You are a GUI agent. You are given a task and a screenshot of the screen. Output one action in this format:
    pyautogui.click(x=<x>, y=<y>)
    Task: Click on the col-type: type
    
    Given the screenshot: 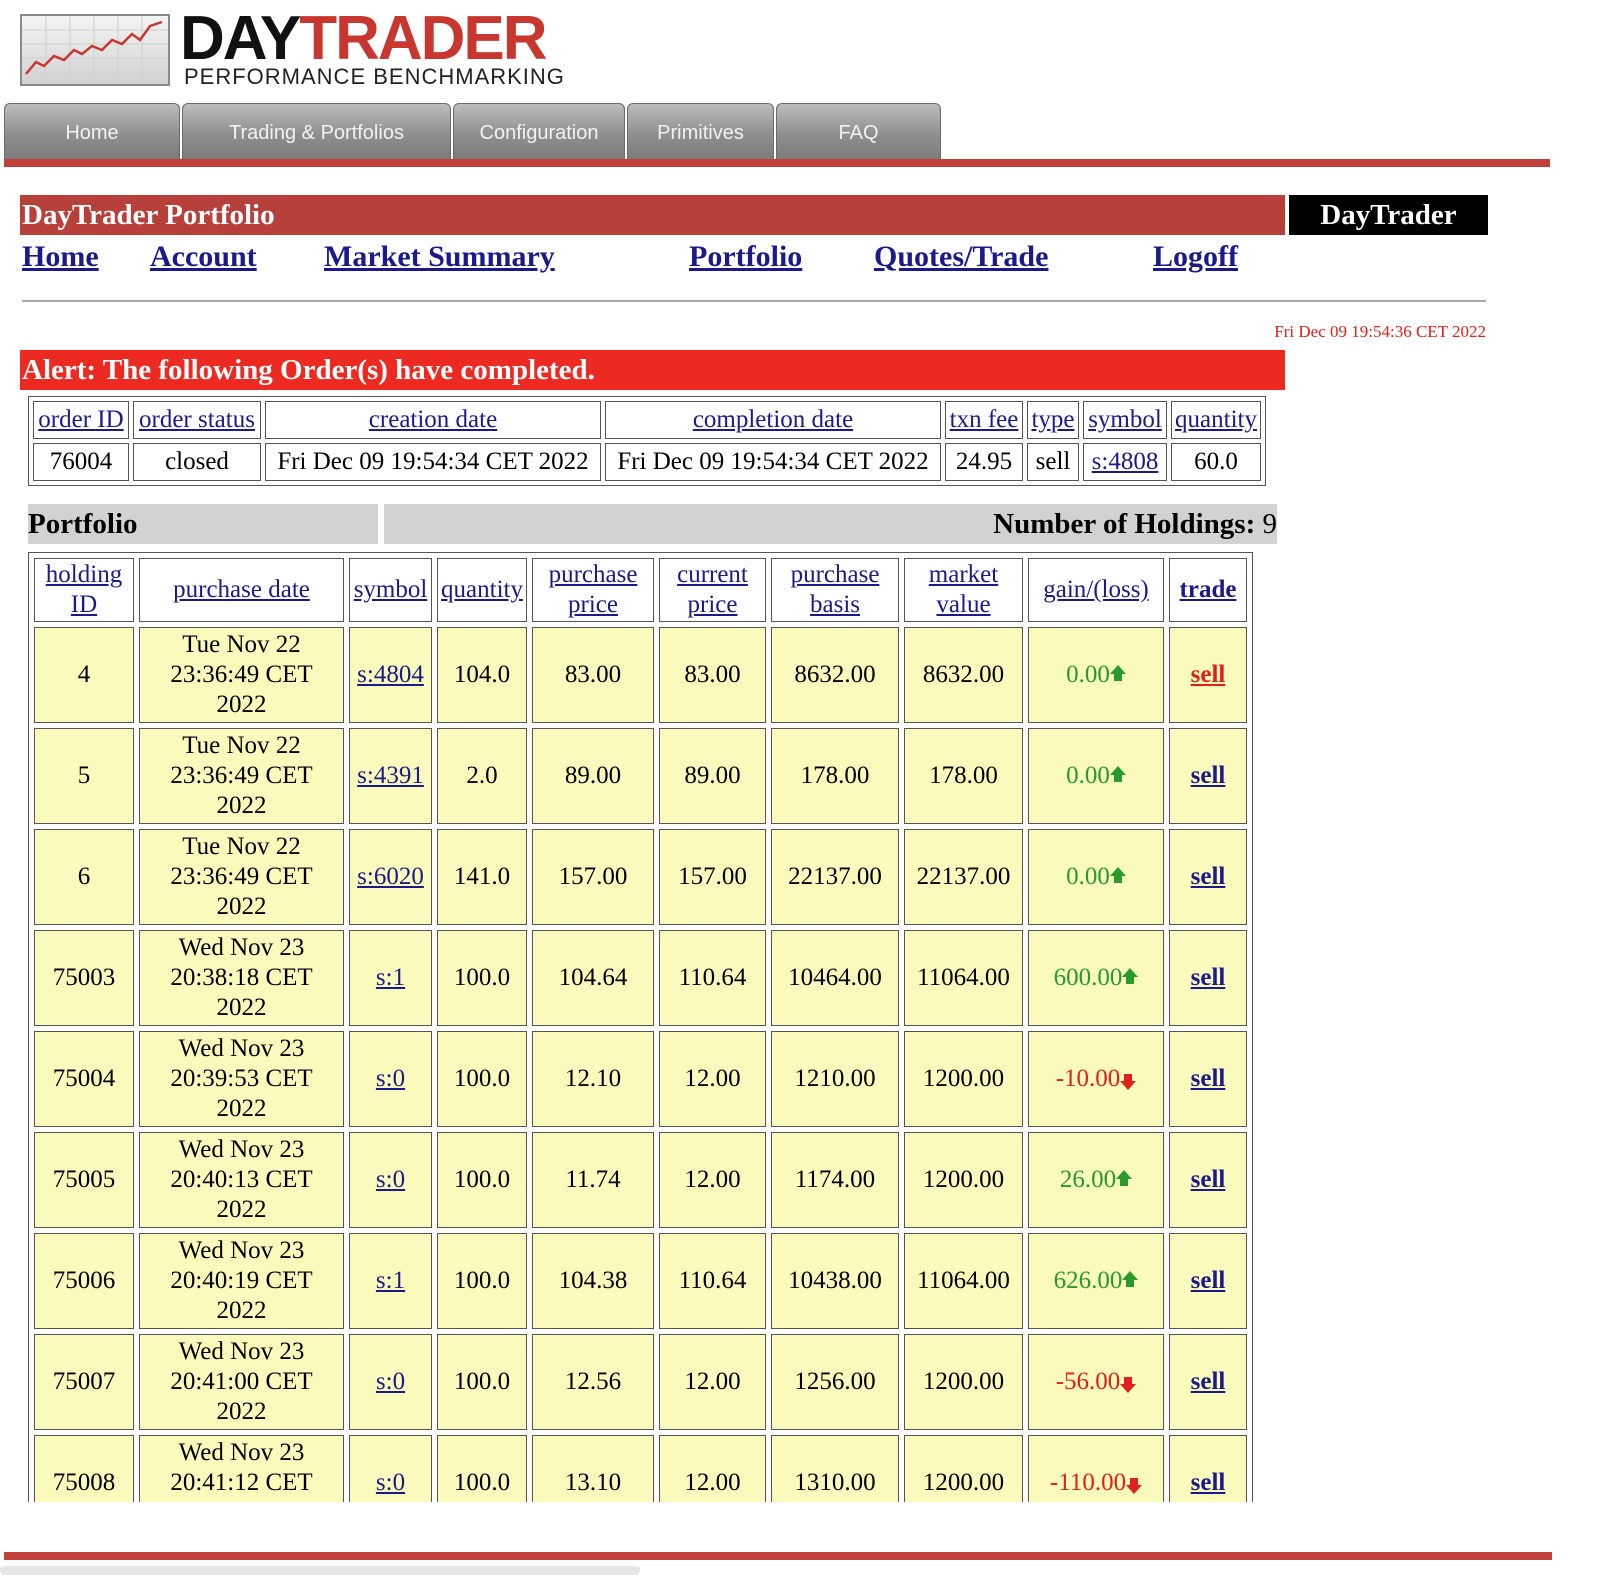 What is the action you would take?
    pyautogui.click(x=1052, y=419)
    